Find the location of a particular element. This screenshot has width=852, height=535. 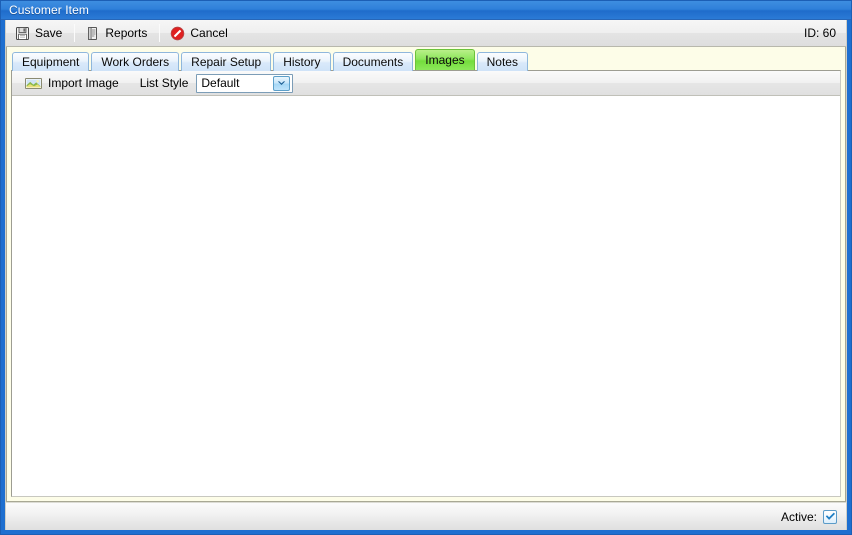

record-id-label: ID: 60 is located at coordinates (819, 33).